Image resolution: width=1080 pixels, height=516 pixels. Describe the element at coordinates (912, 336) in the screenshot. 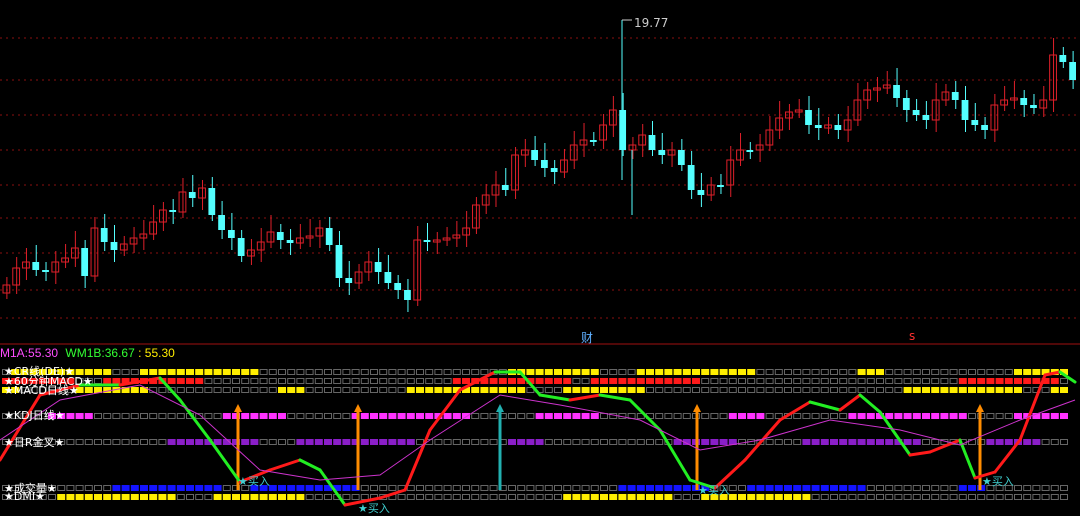

I see `event-marker-s: s` at that location.